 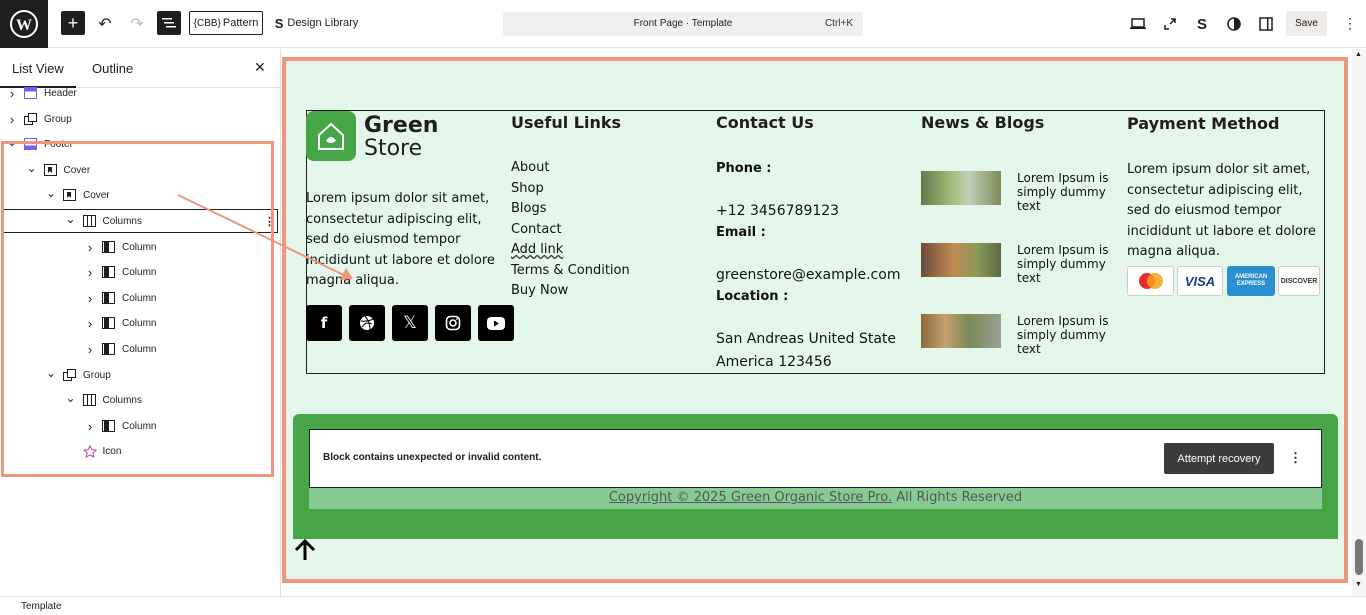 What do you see at coordinates (744, 168) in the screenshot?
I see `phone-label: Phone :` at bounding box center [744, 168].